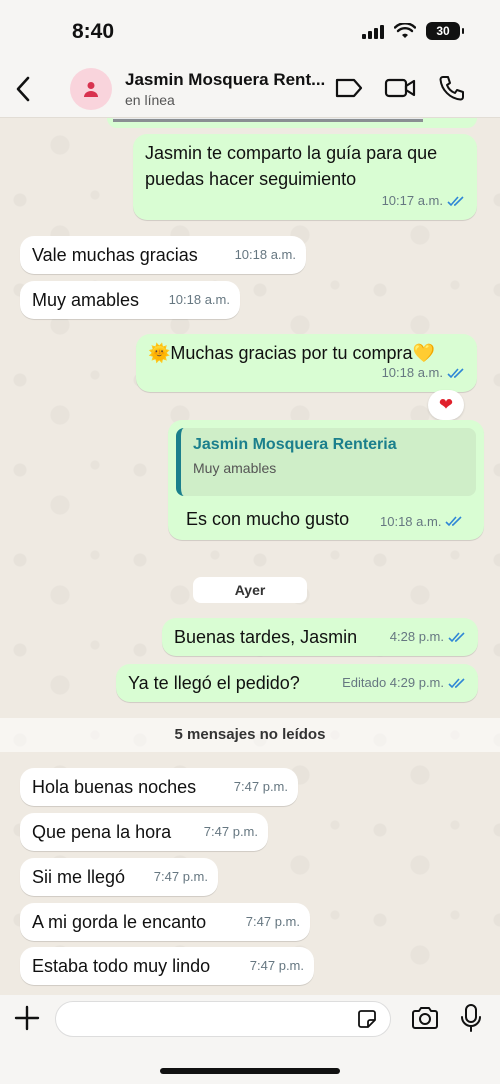 Image resolution: width=500 pixels, height=1084 pixels. What do you see at coordinates (24, 89) in the screenshot?
I see `back-arrow-icon` at bounding box center [24, 89].